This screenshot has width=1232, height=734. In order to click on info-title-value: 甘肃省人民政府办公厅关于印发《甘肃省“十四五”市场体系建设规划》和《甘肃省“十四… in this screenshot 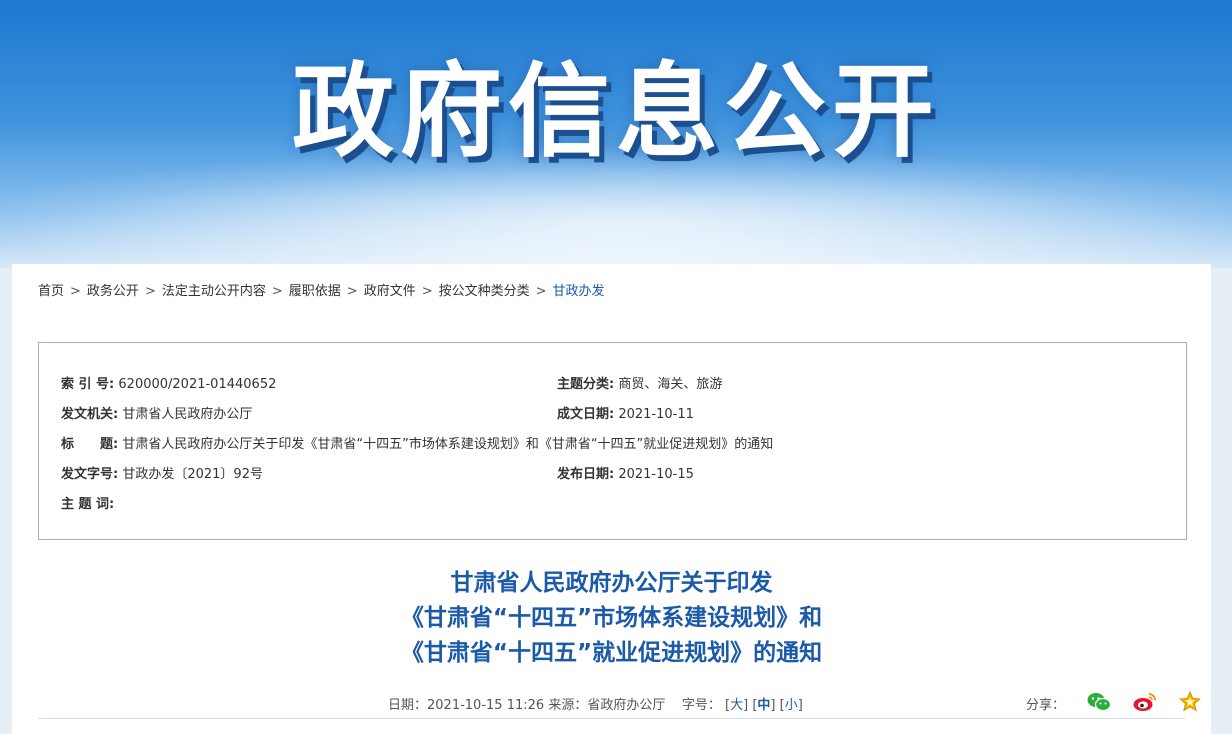, I will do `click(448, 444)`.